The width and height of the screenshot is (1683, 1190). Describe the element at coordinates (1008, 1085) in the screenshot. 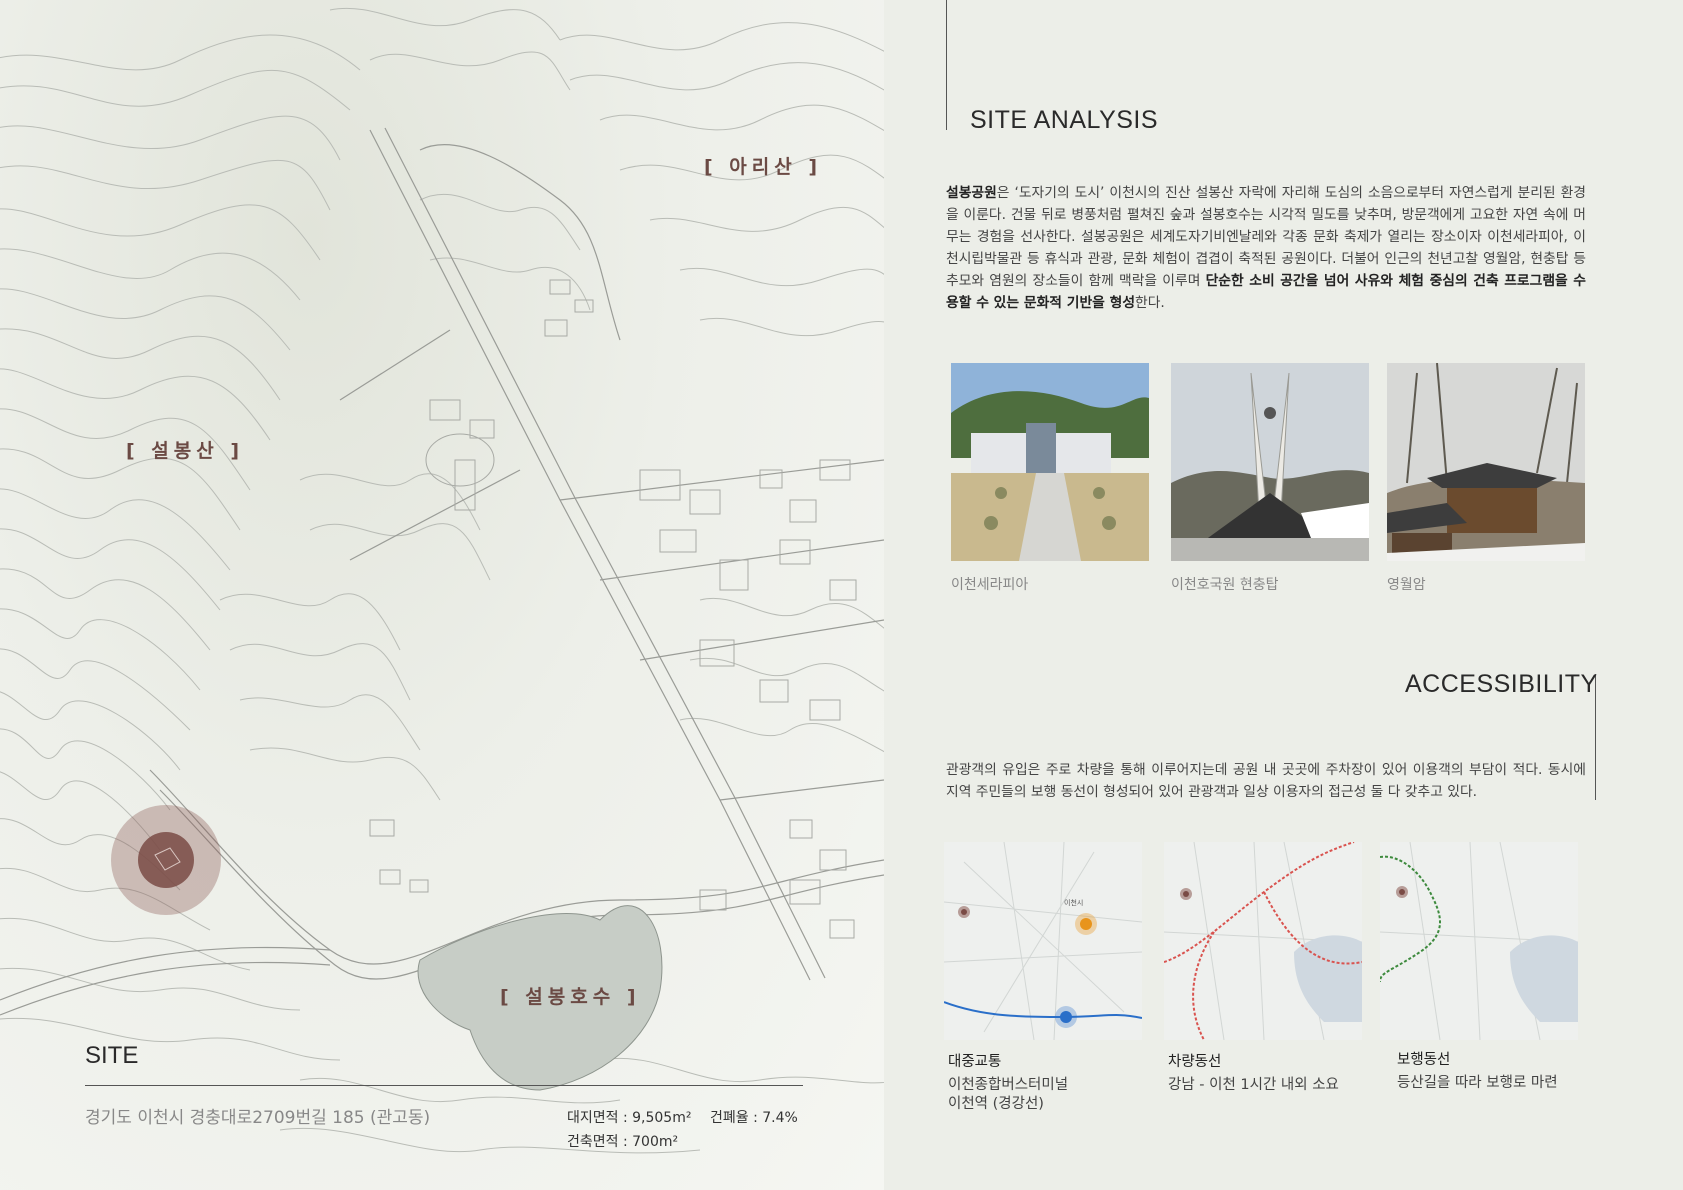

I see `card-desc-transit-1: 이천종합버스터미널` at that location.